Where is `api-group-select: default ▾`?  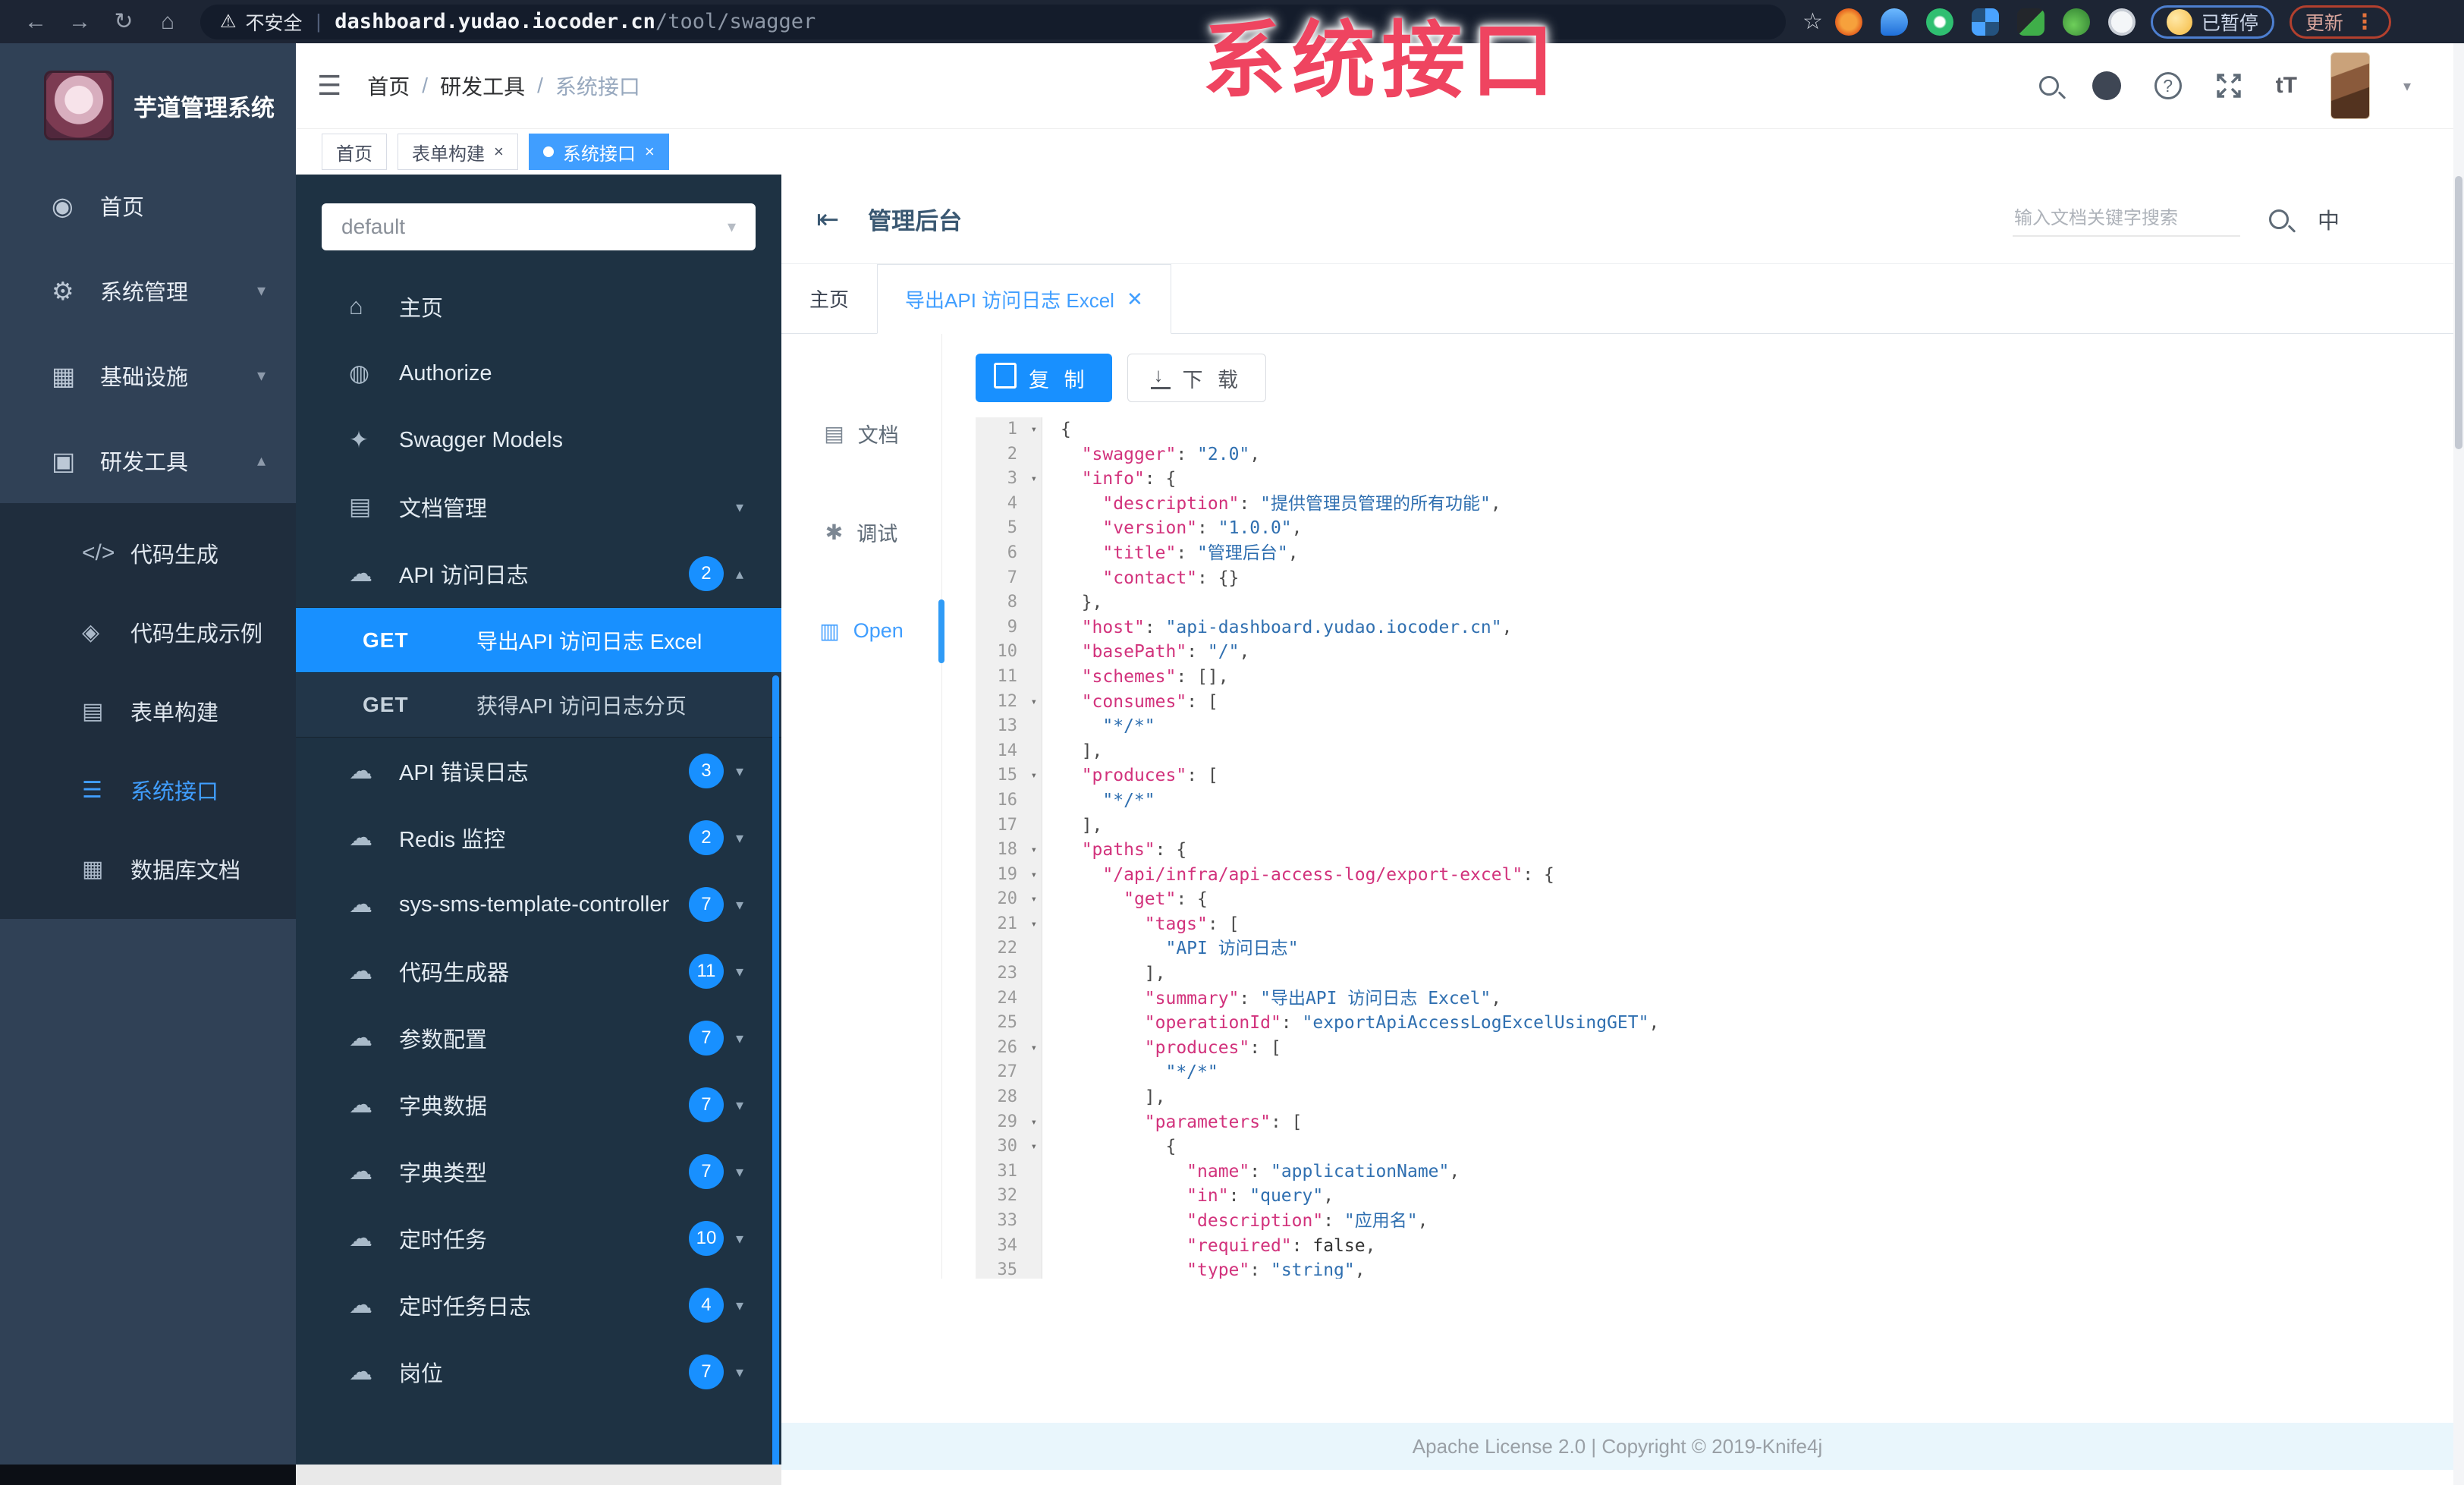
api-group-select: default ▾ is located at coordinates (539, 226).